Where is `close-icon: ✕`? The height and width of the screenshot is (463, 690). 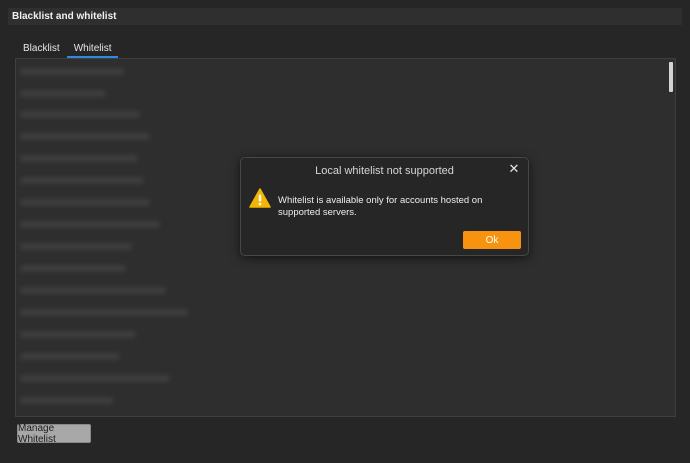
close-icon: ✕ is located at coordinates (514, 169).